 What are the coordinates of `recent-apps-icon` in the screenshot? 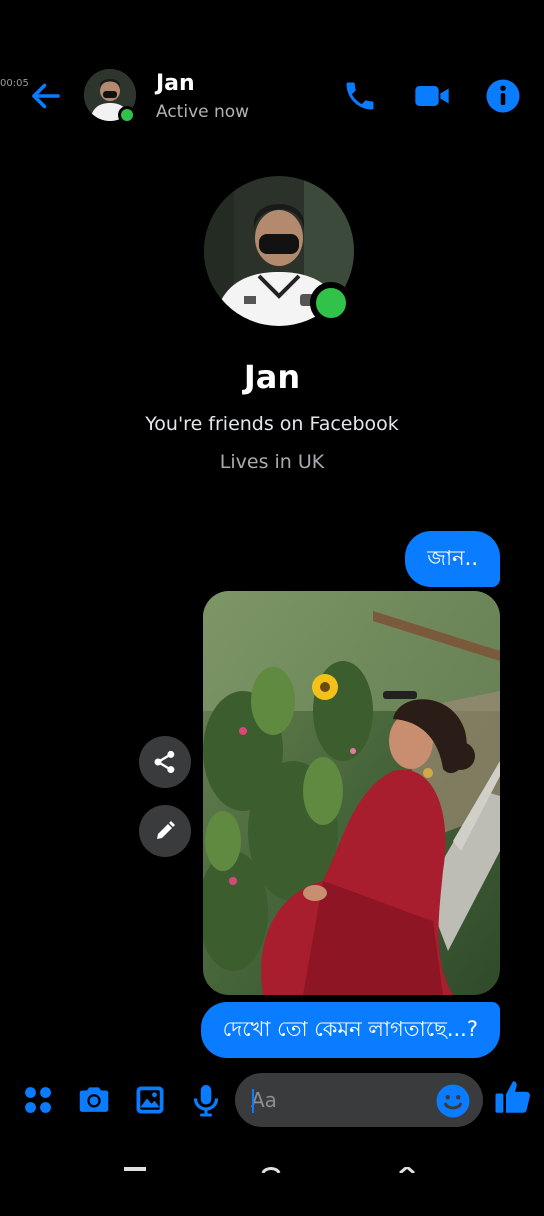 It's located at (135, 1169).